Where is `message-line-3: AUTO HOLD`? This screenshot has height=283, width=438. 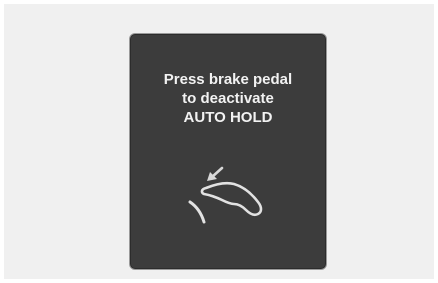
message-line-3: AUTO HOLD is located at coordinates (228, 117).